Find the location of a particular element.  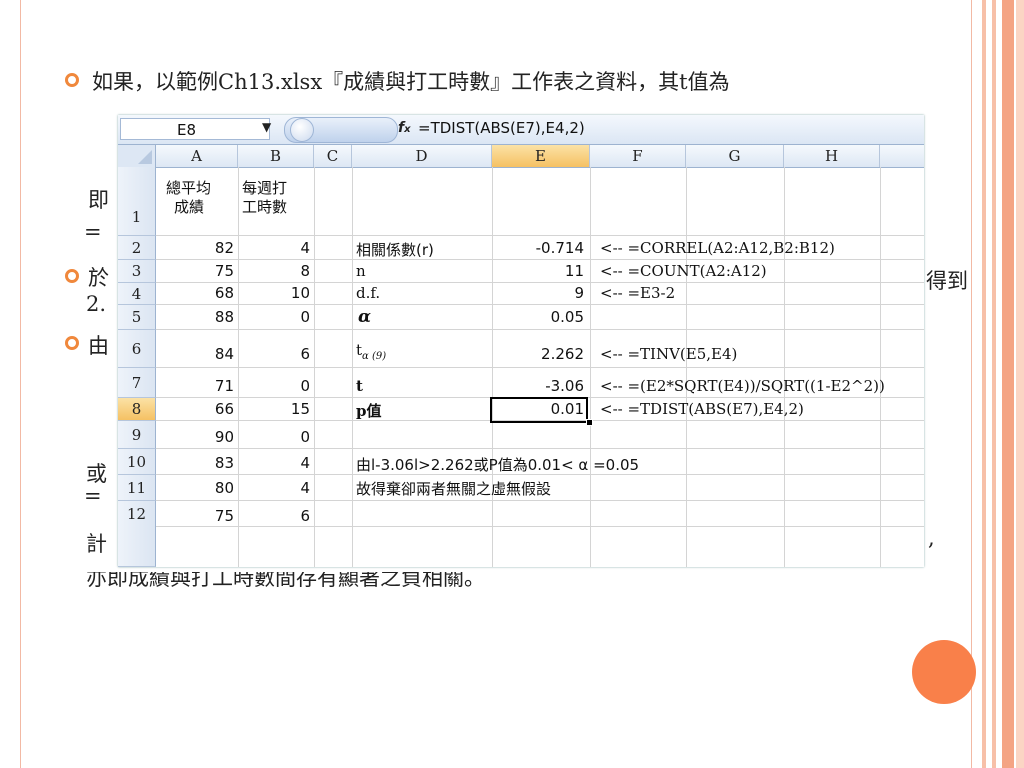

decorative-circle is located at coordinates (944, 672).